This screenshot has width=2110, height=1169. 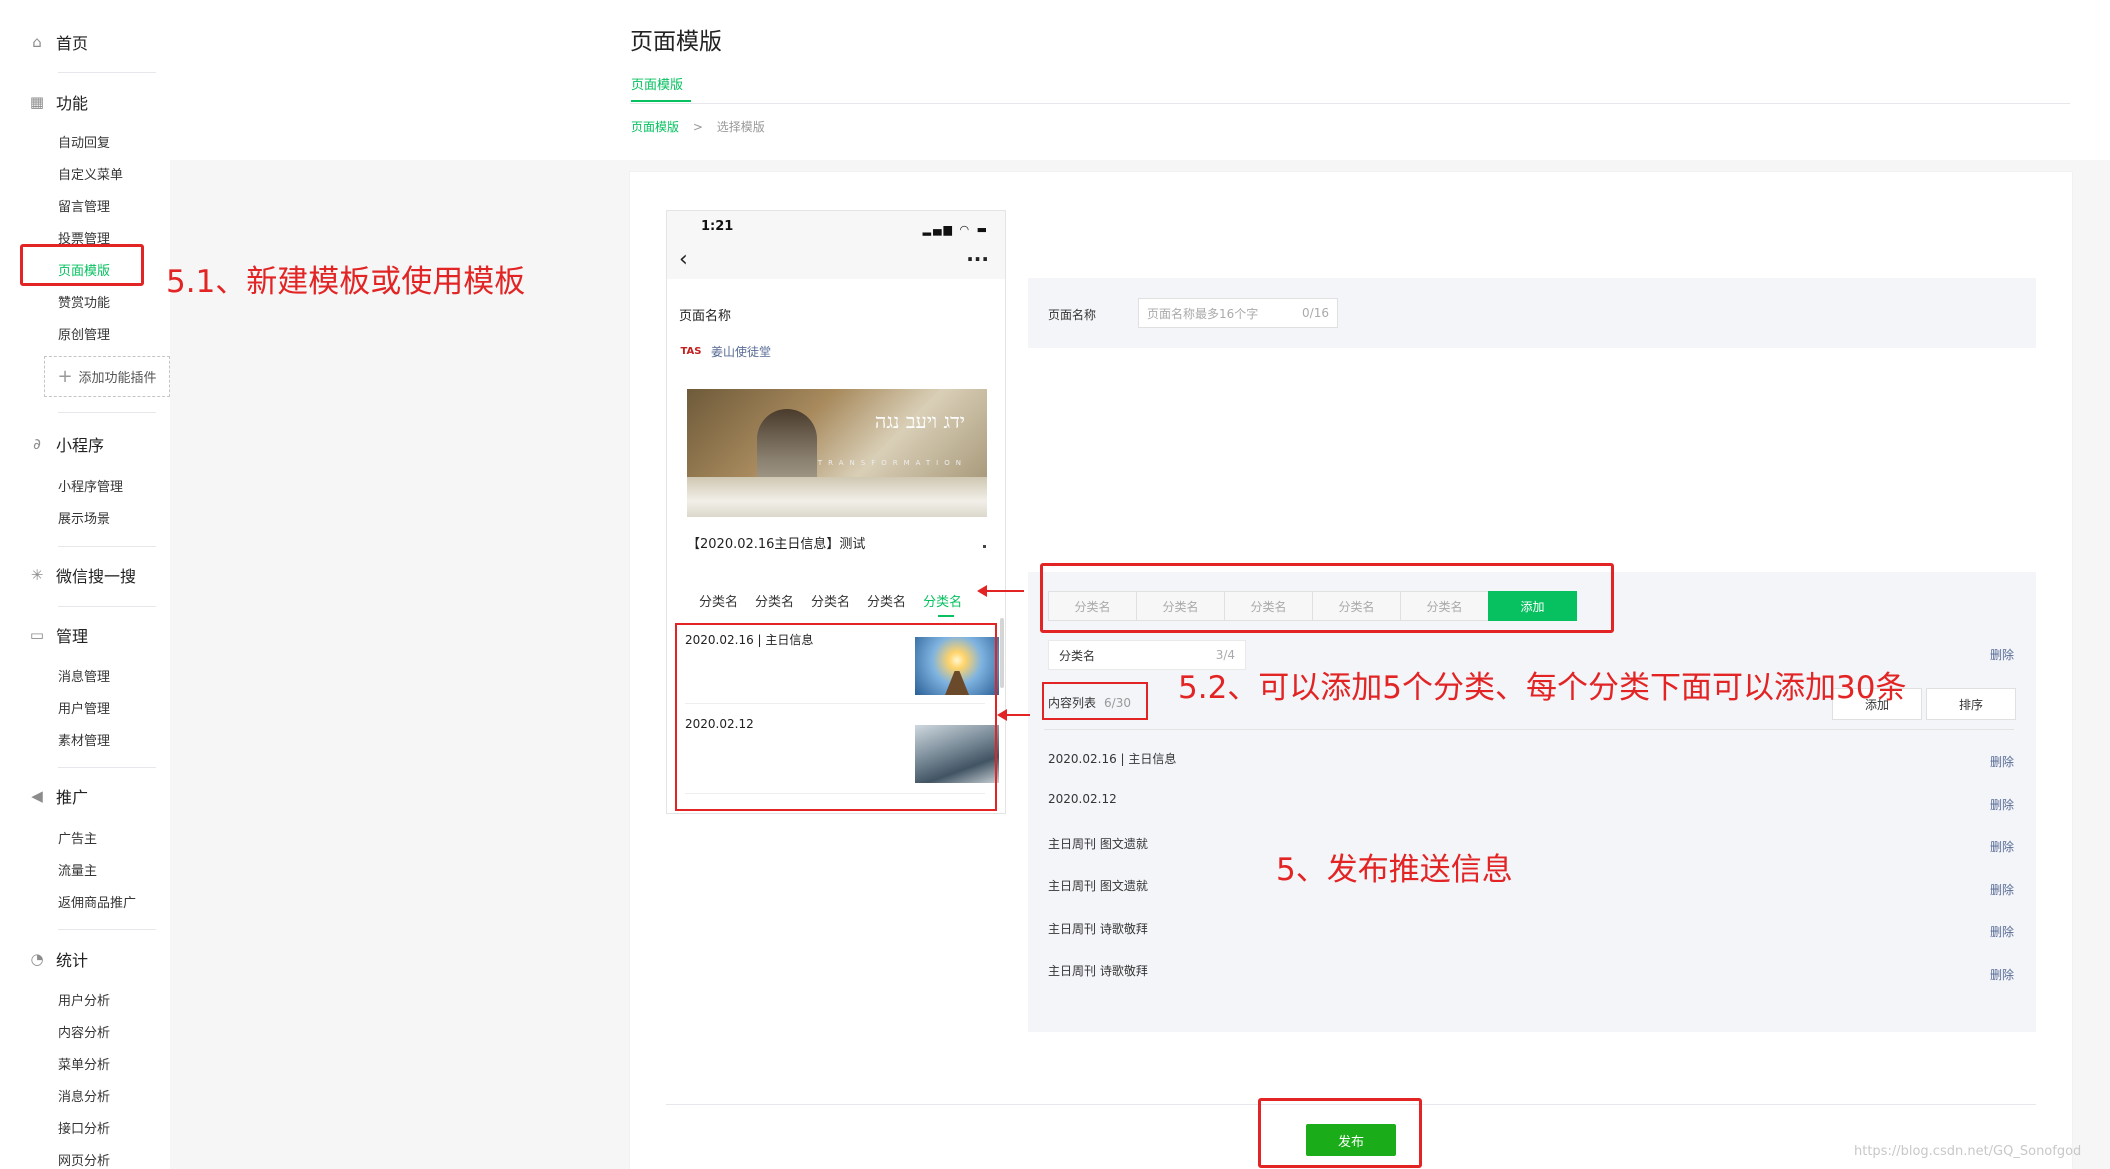 What do you see at coordinates (661, 101) in the screenshot?
I see `tab-active-indicator` at bounding box center [661, 101].